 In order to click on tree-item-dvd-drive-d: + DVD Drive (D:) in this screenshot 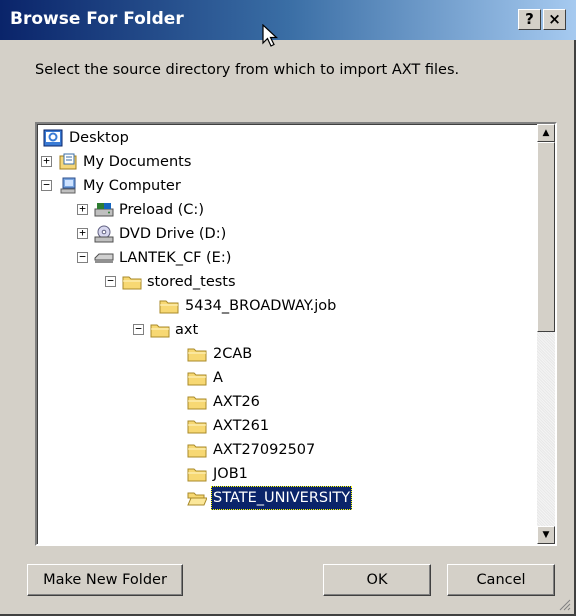, I will do `click(152, 234)`.